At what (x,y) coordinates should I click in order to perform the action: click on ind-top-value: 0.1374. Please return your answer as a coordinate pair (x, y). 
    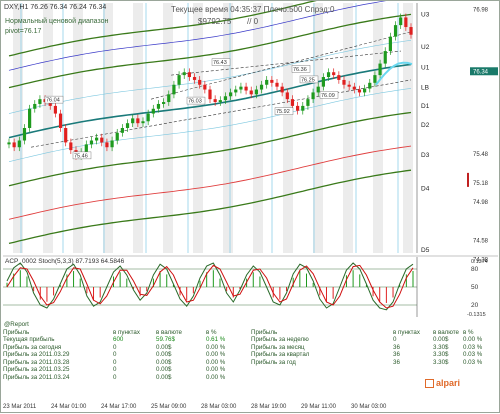
    Looking at the image, I should click on (479, 262).